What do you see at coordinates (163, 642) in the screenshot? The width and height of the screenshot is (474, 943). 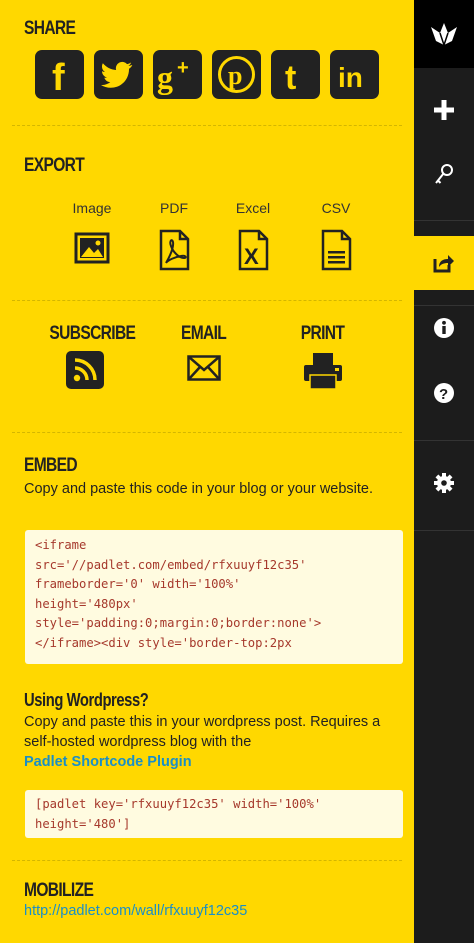 I see `code-line: </iframe><div style='border-top:2px` at bounding box center [163, 642].